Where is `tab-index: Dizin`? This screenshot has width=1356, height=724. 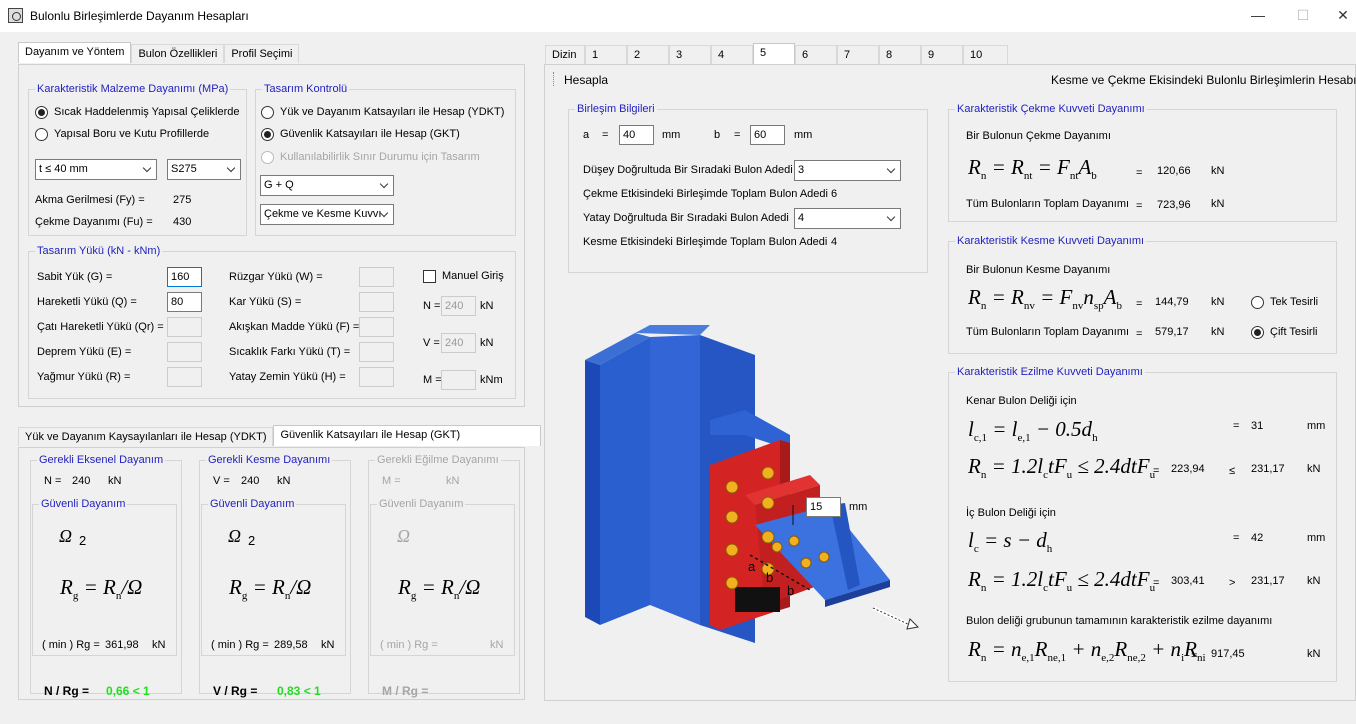 tab-index: Dizin is located at coordinates (565, 54).